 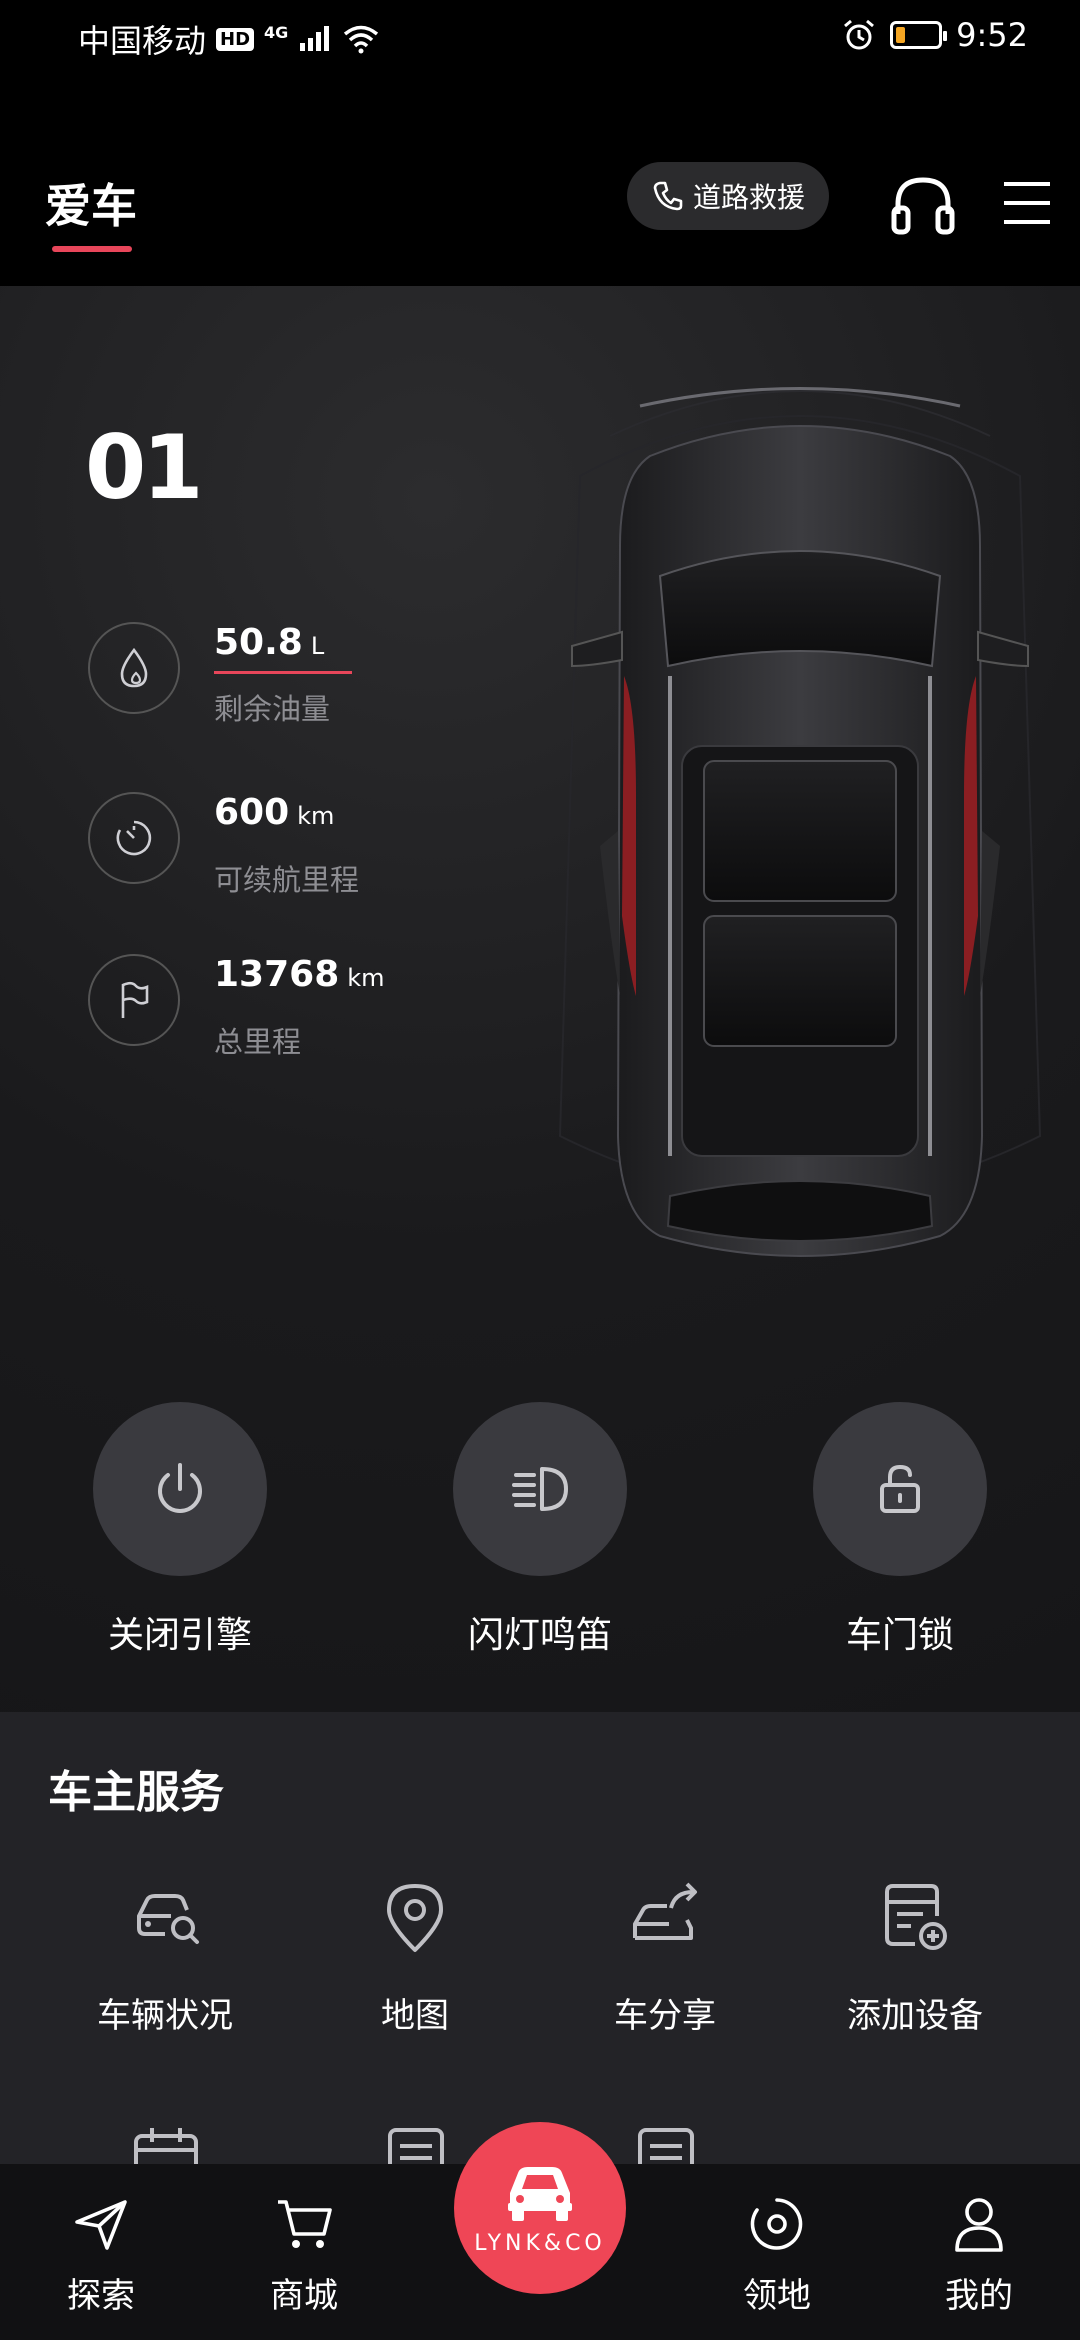 I want to click on status-right: 9:52, so click(x=935, y=35).